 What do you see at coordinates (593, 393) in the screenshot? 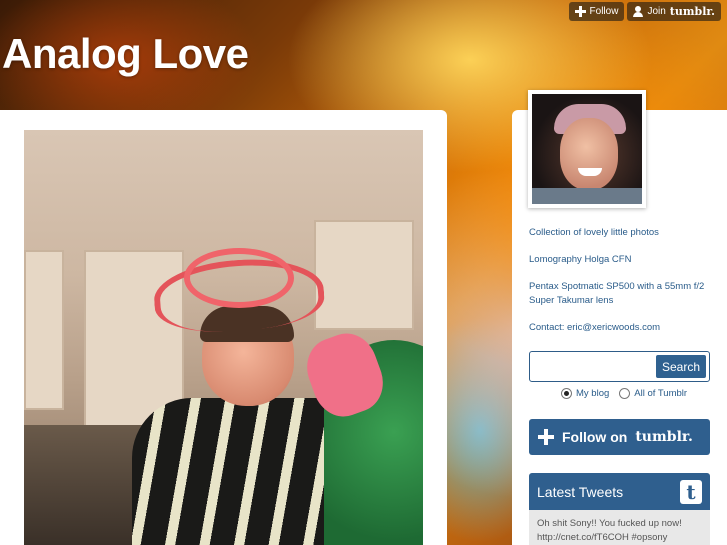
I see `scope-label: My blog` at bounding box center [593, 393].